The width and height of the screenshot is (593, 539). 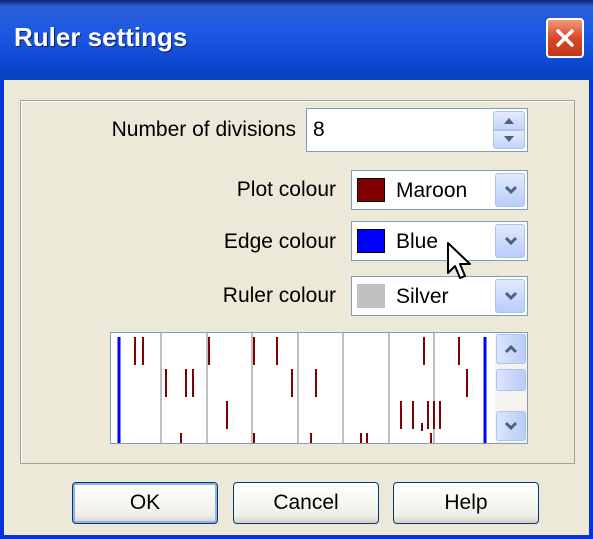 I want to click on spin-down-button, so click(x=509, y=139).